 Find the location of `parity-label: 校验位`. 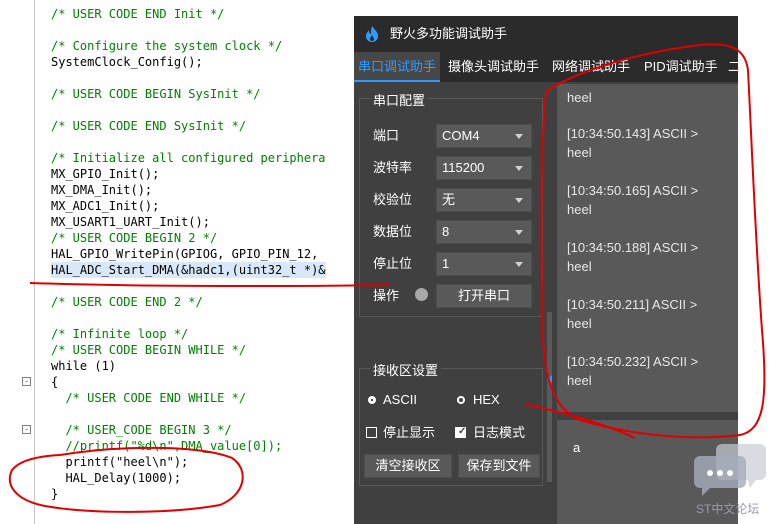

parity-label: 校验位 is located at coordinates (393, 199).